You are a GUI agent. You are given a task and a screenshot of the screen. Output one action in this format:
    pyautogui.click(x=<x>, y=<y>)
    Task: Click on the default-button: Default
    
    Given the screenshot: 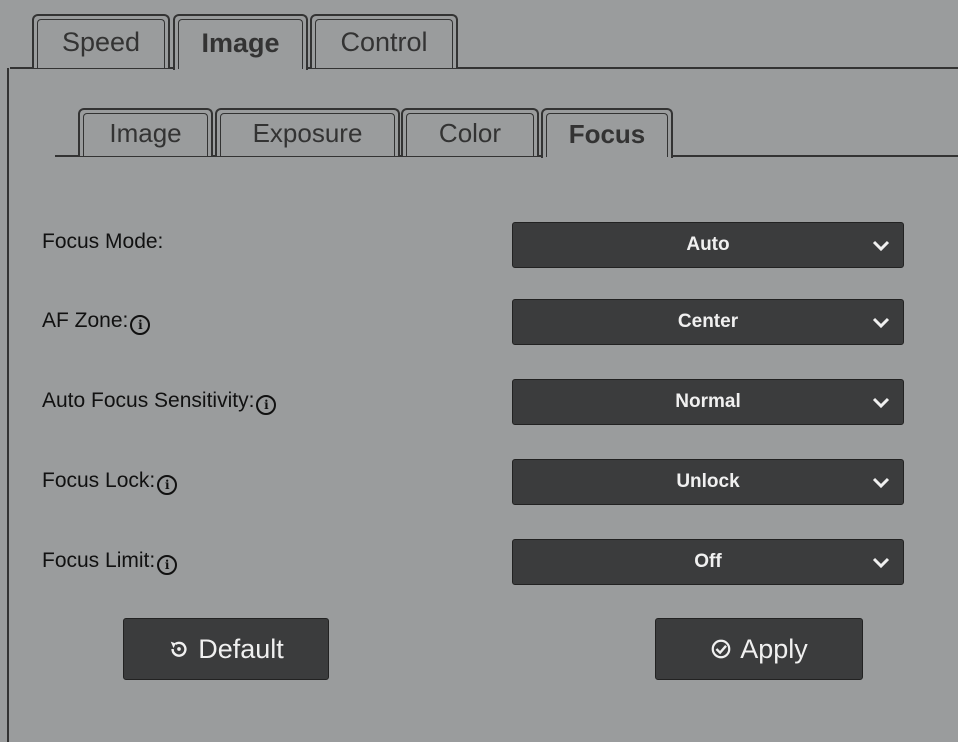 What is the action you would take?
    pyautogui.click(x=226, y=649)
    